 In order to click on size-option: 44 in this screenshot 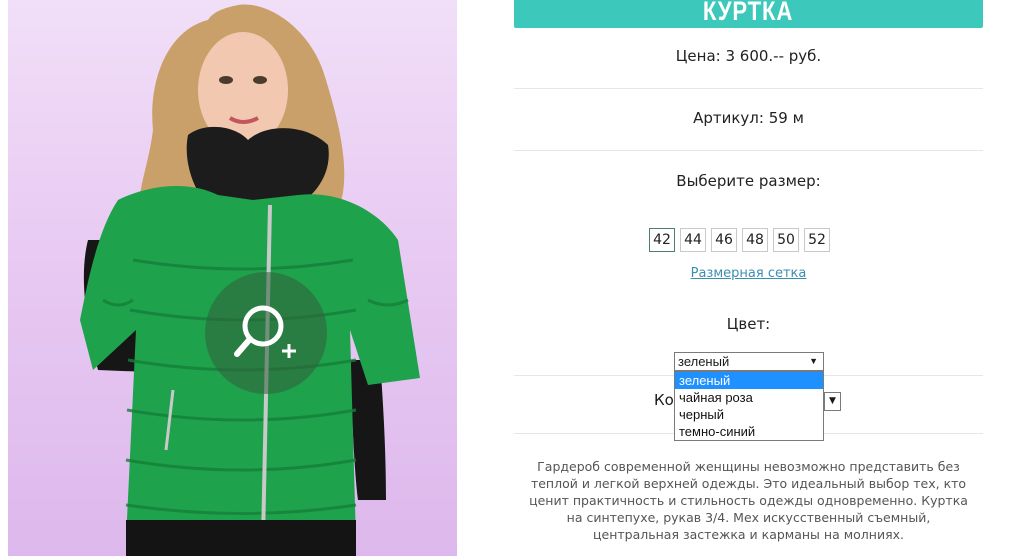, I will do `click(693, 240)`.